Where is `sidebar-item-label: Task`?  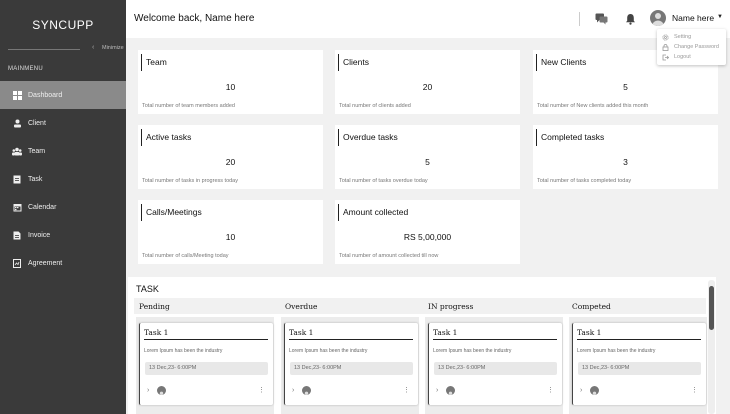
sidebar-item-label: Task is located at coordinates (35, 179).